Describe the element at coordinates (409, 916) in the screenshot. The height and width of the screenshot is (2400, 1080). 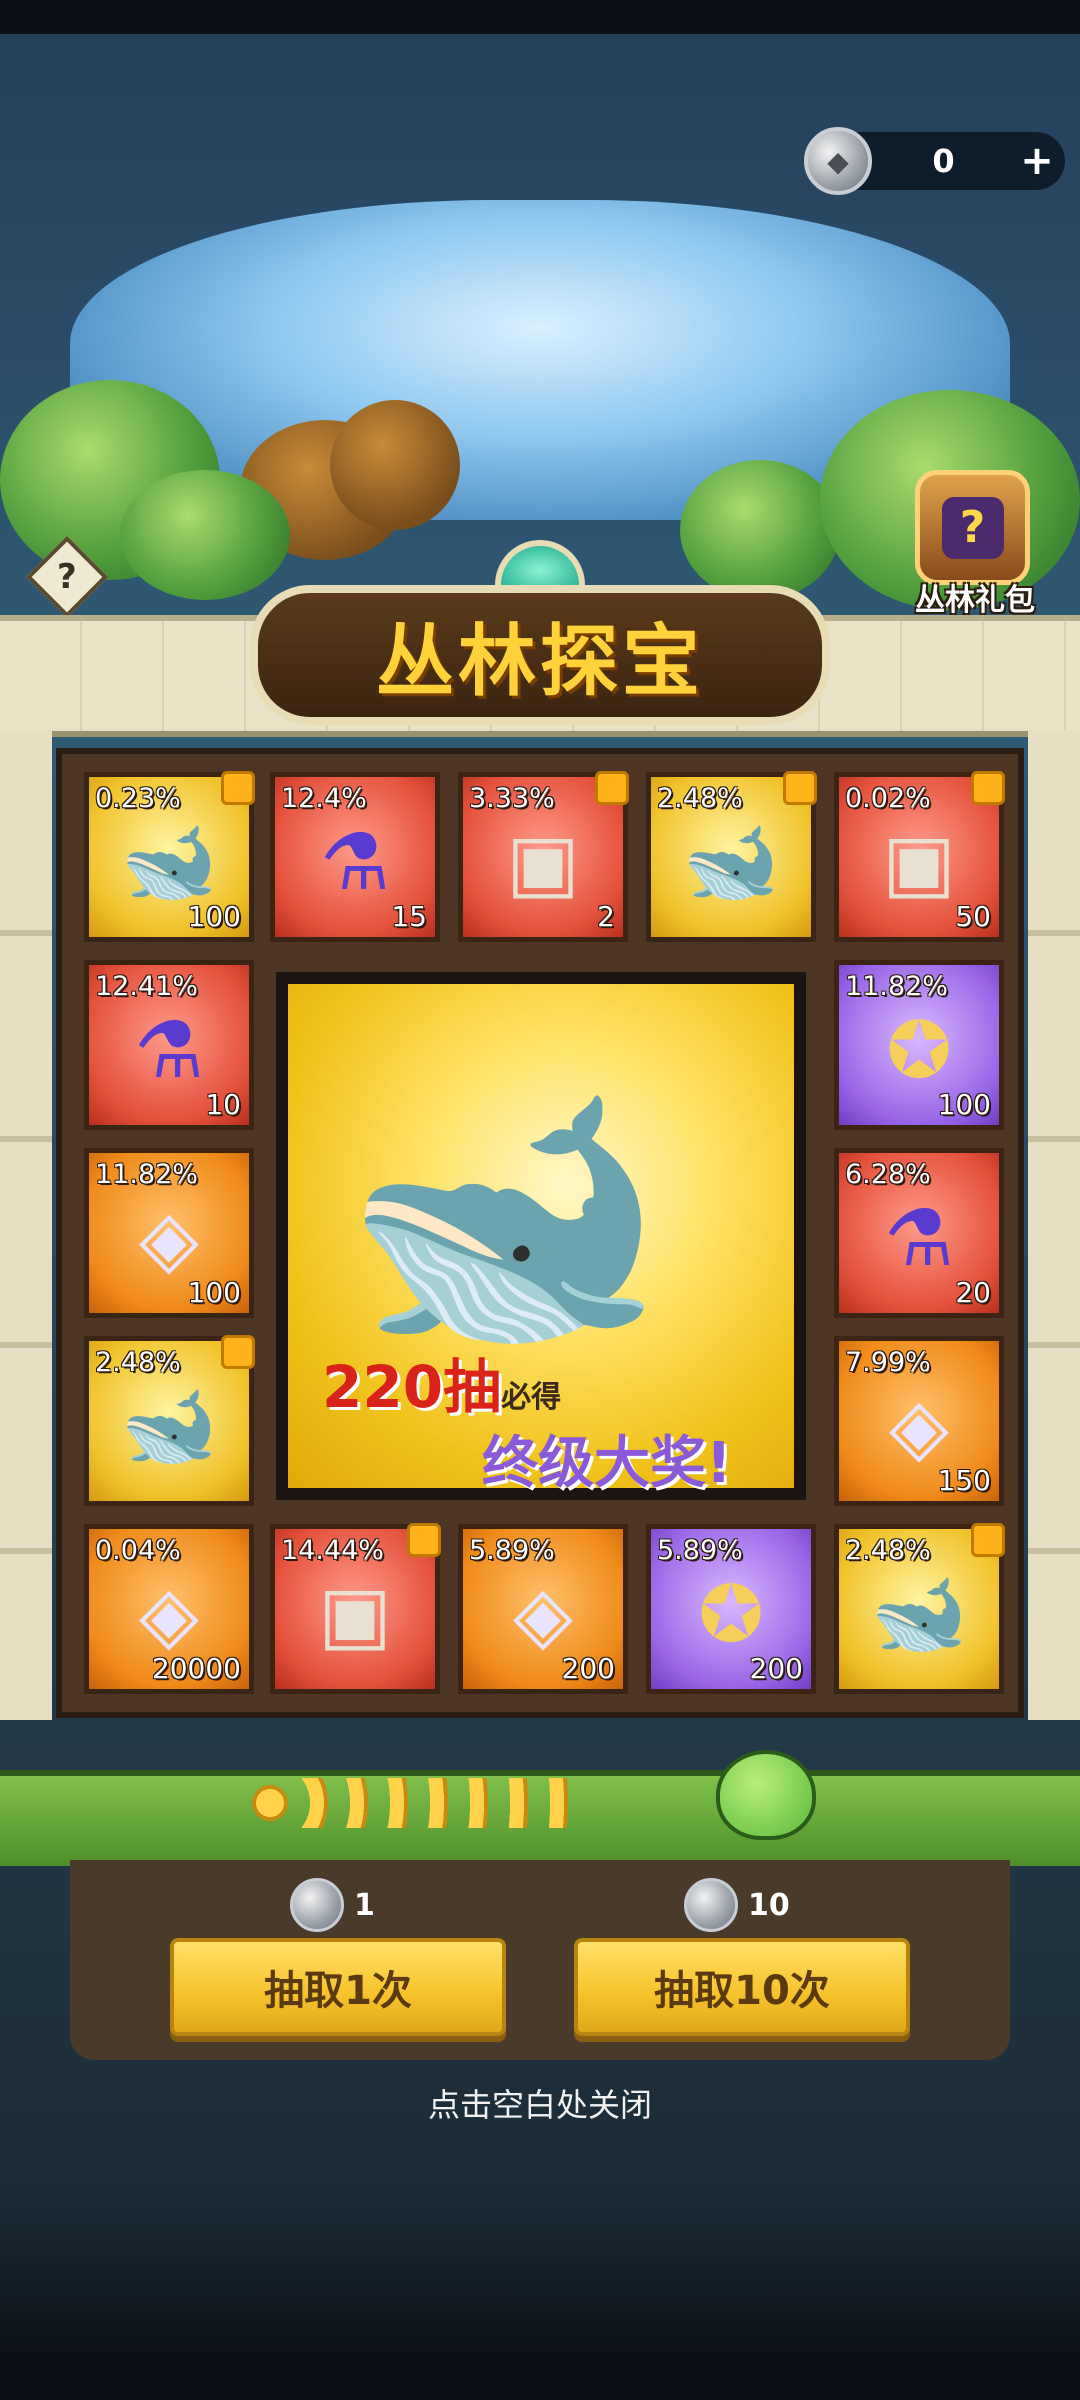
I see `prize-quantity: 15` at that location.